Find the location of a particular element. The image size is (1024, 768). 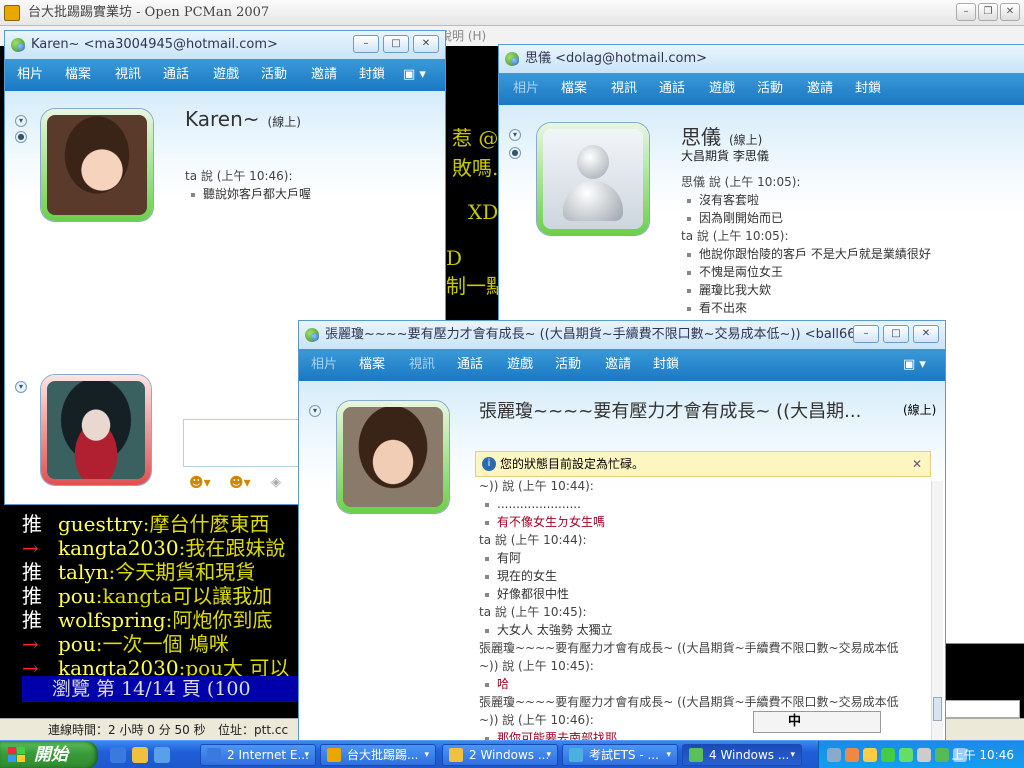

busy-notice-bar: i 您的狀態目前設定為忙碌。 ✕ is located at coordinates (703, 464).